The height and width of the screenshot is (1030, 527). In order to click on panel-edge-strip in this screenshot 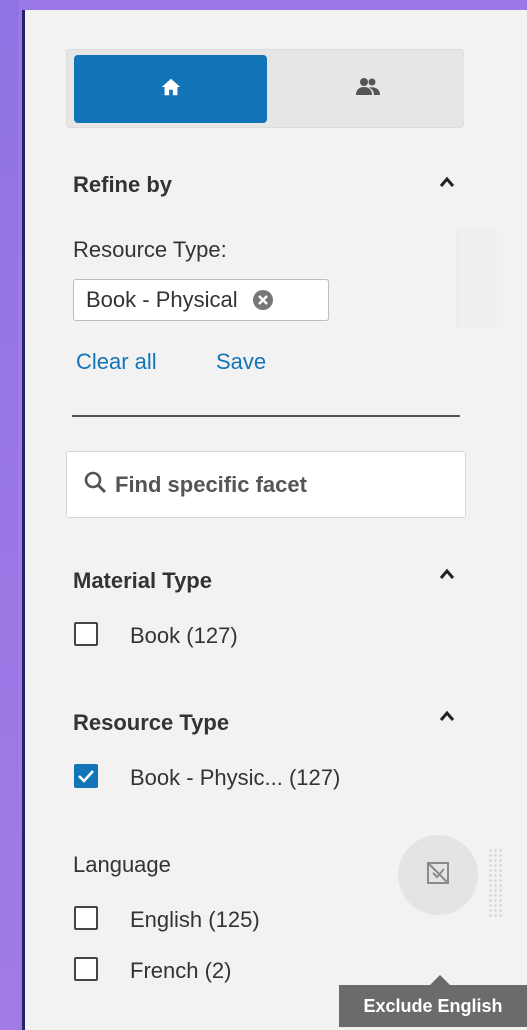, I will do `click(477, 278)`.